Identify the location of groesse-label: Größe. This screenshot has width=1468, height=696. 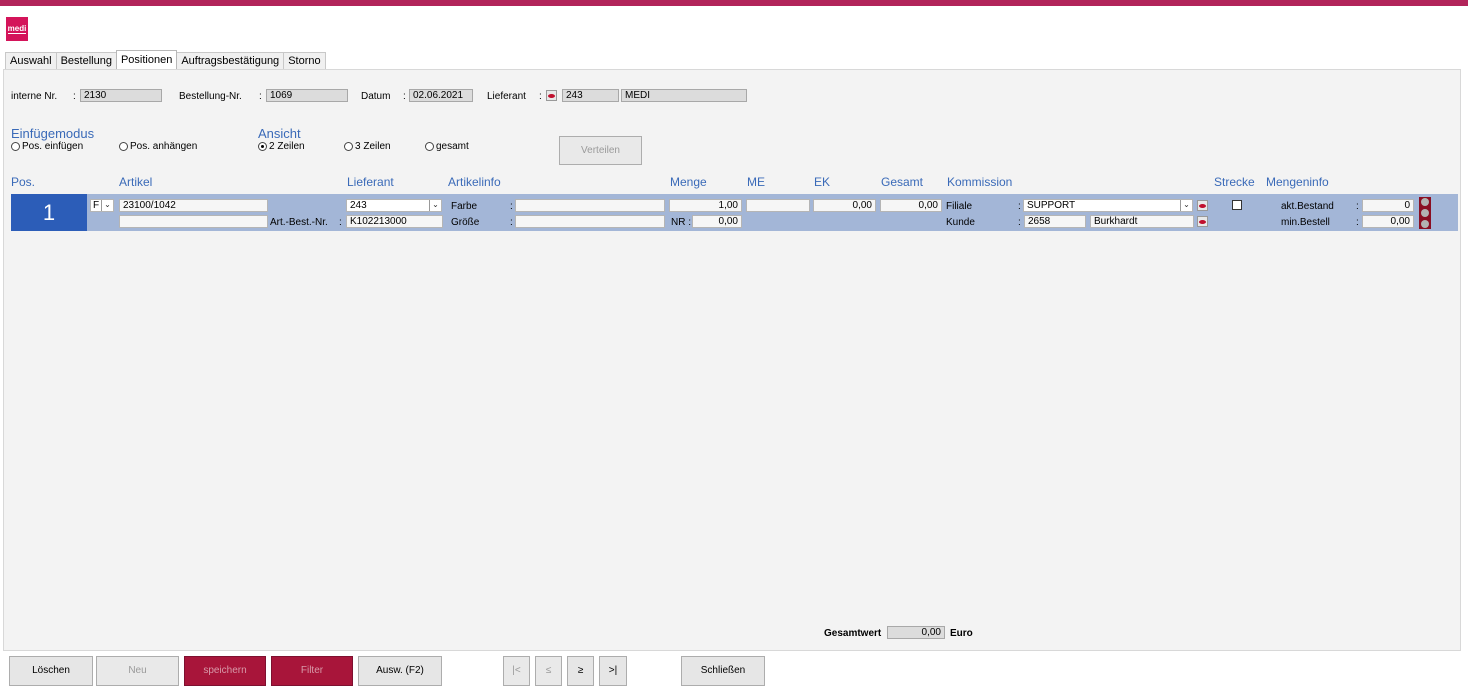
(465, 222).